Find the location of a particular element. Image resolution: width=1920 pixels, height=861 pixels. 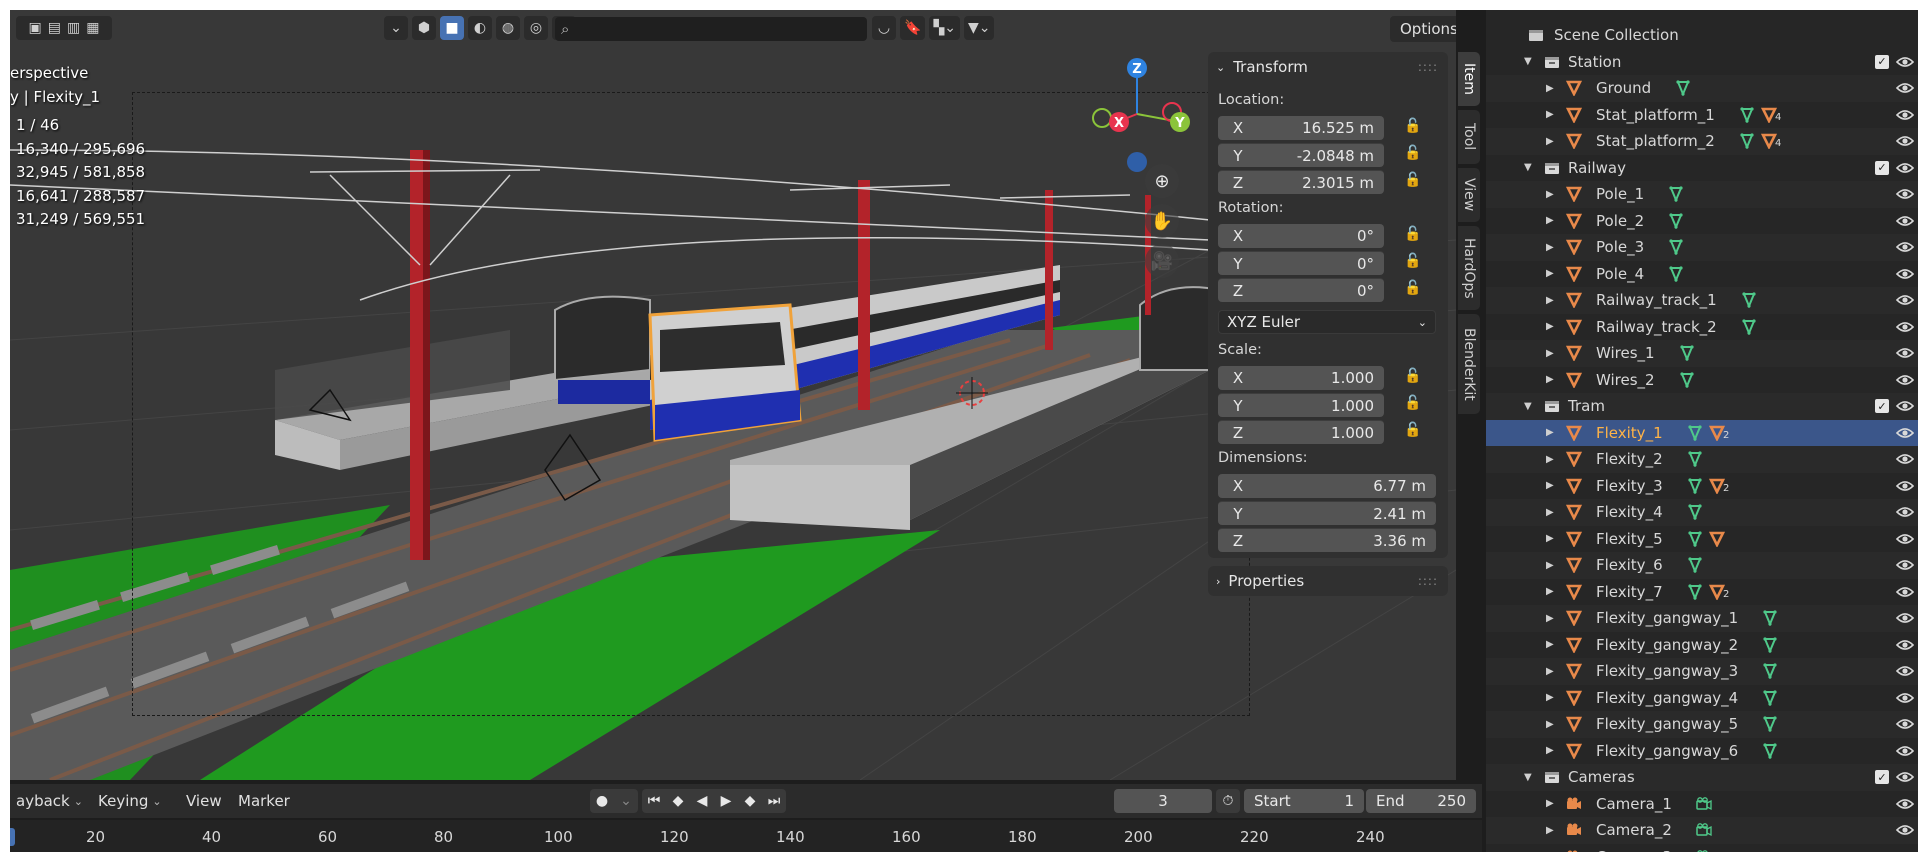

scale-y-field: Y 1.000 is located at coordinates (1301, 405).